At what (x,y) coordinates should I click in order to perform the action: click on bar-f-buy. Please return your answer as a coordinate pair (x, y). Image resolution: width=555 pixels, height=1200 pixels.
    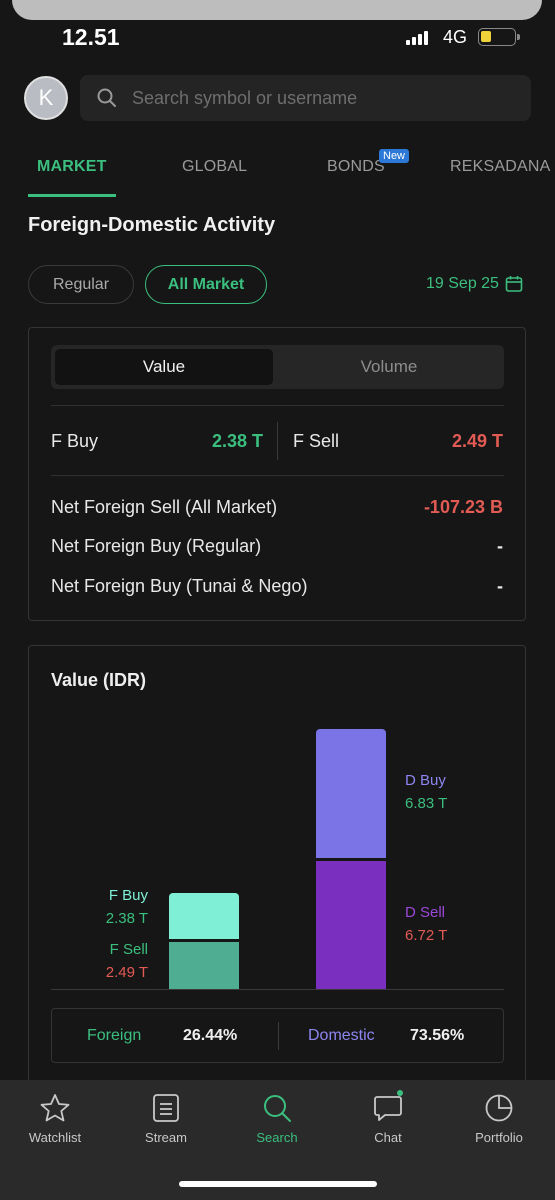
    Looking at the image, I should click on (204, 916).